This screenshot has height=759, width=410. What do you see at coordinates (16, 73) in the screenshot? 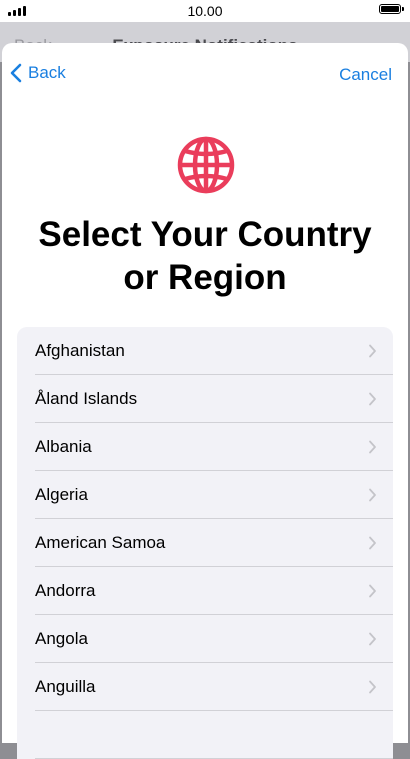
I see `chevron-left-icon` at bounding box center [16, 73].